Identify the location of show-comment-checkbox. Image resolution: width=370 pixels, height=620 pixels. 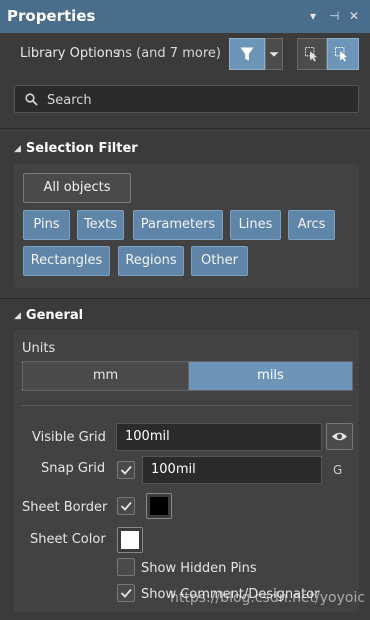
(126, 593).